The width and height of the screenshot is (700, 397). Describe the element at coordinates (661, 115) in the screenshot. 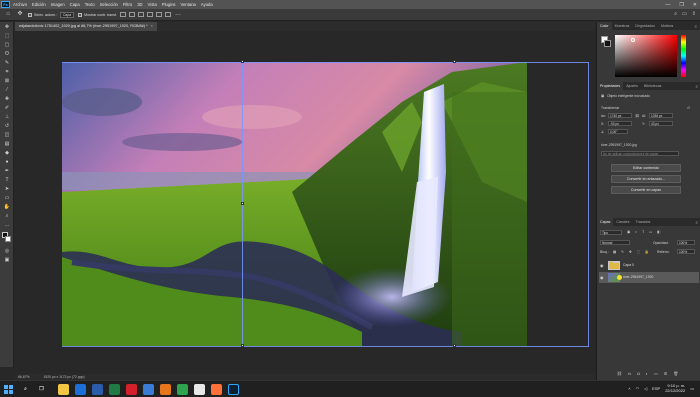

I see `height-input: 1036 px` at that location.